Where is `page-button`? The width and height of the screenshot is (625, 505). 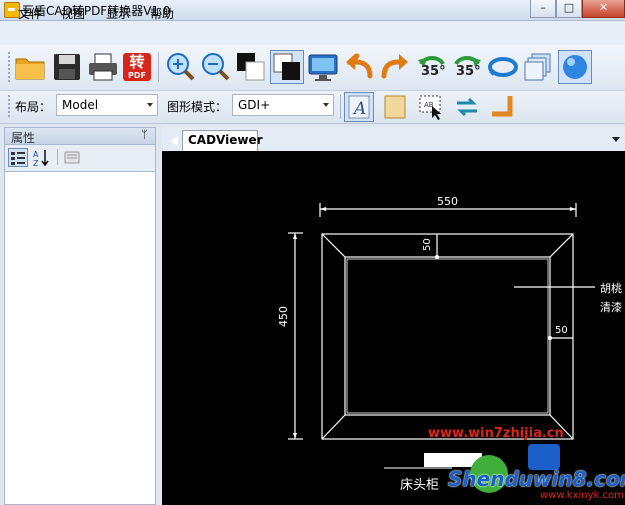 page-button is located at coordinates (395, 107).